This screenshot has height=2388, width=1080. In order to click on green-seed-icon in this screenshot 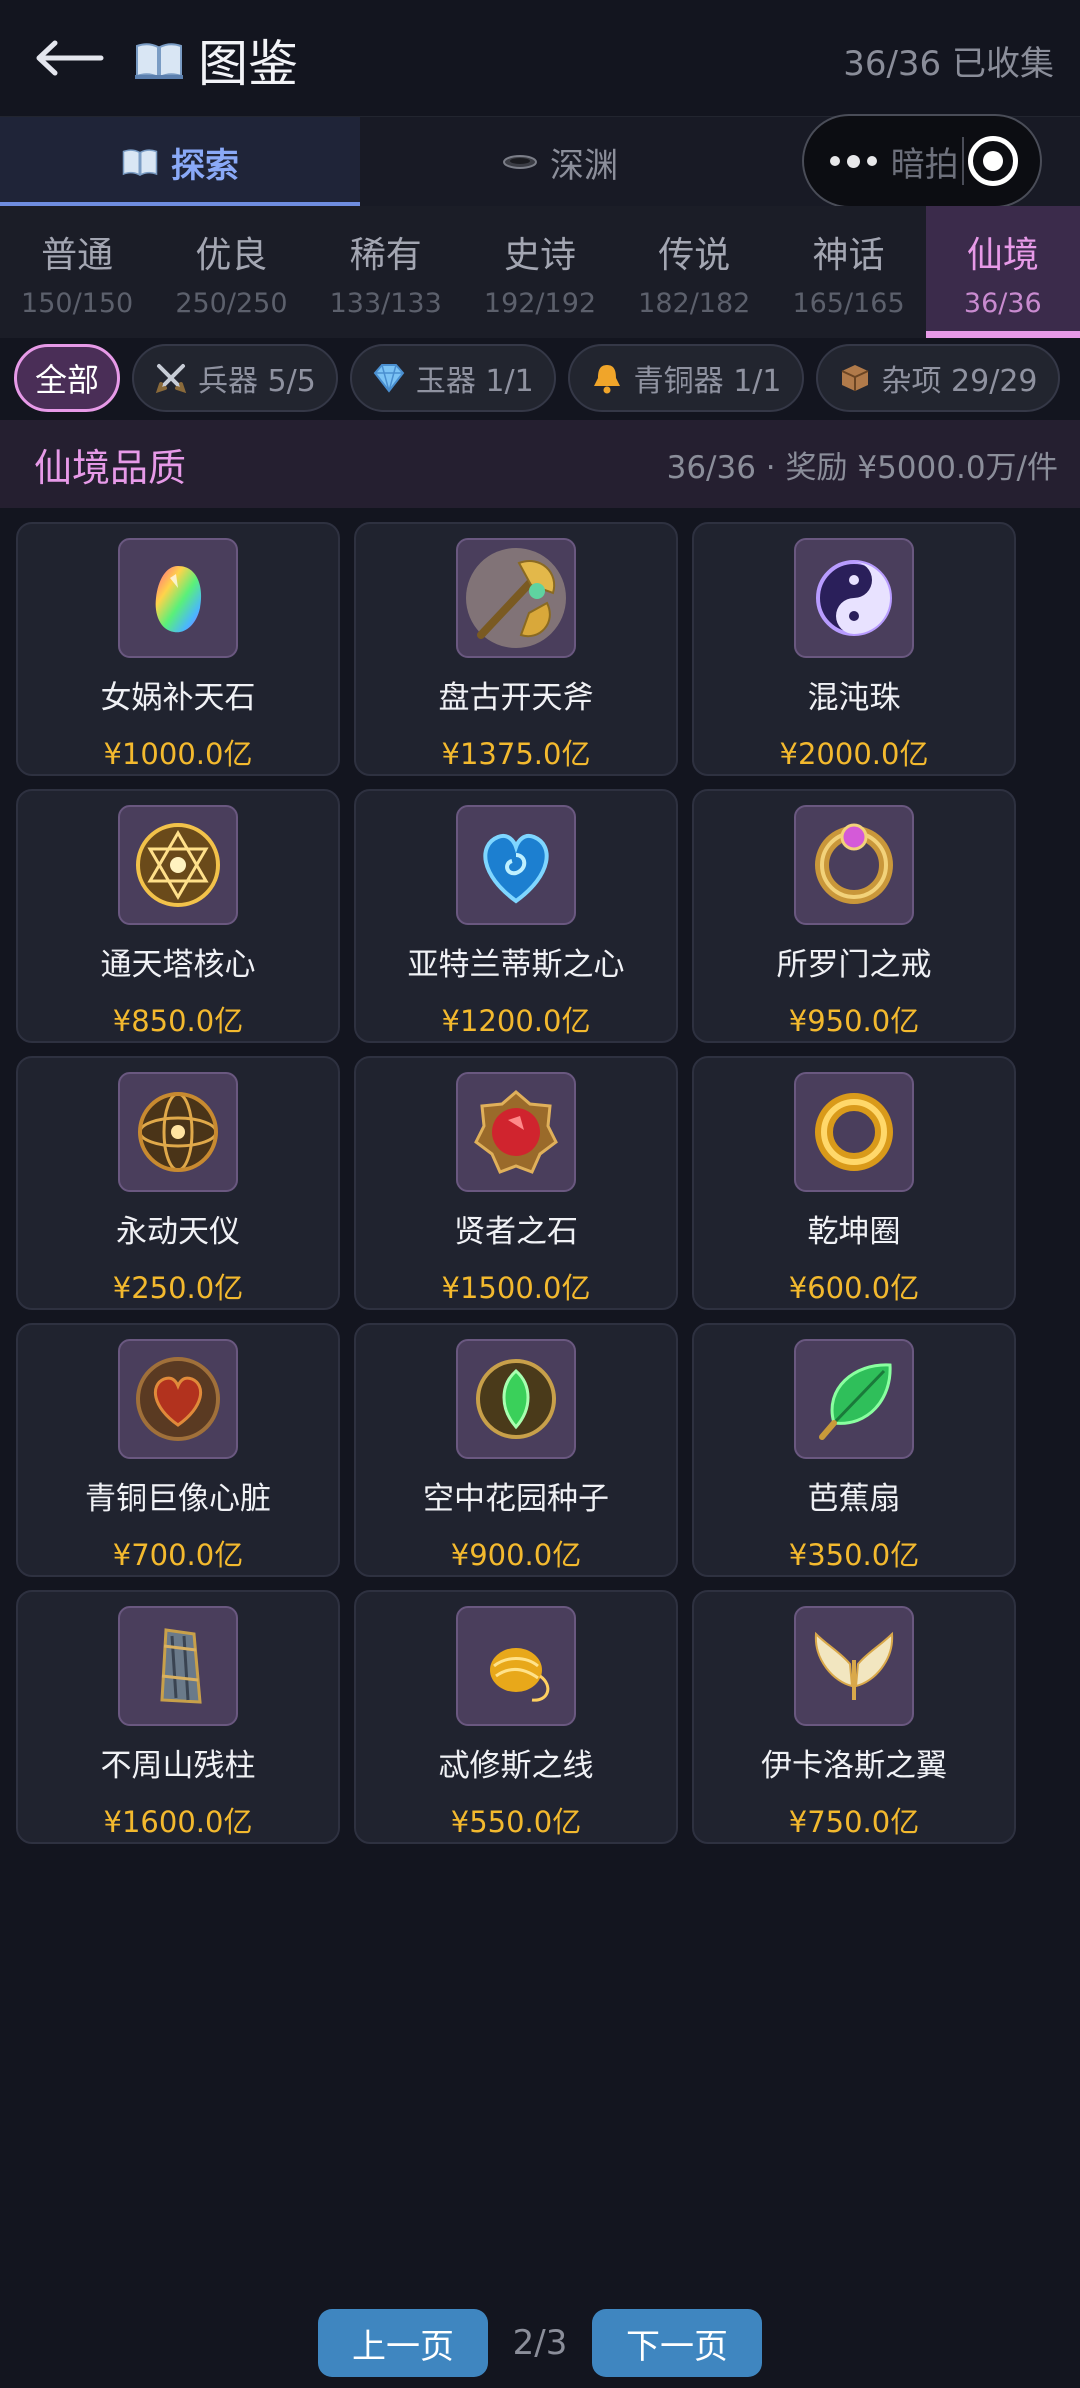, I will do `click(516, 1399)`.